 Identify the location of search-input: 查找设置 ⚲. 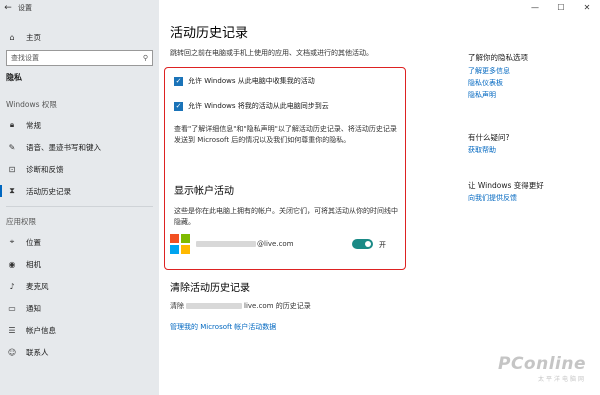
(79, 58).